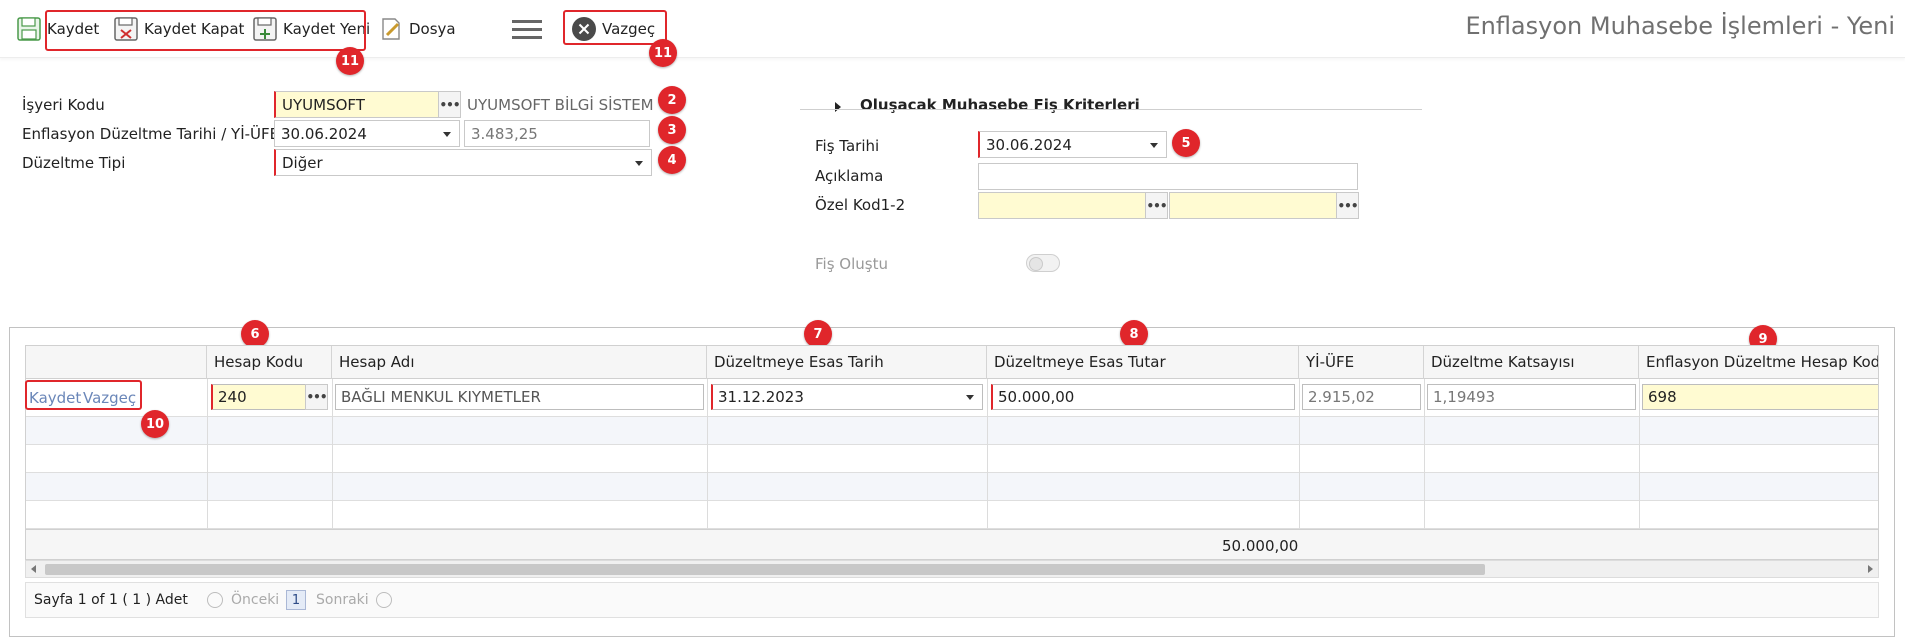 This screenshot has height=641, width=1905. Describe the element at coordinates (860, 205) in the screenshot. I see `special-code-label: Özel Kod1-2` at that location.